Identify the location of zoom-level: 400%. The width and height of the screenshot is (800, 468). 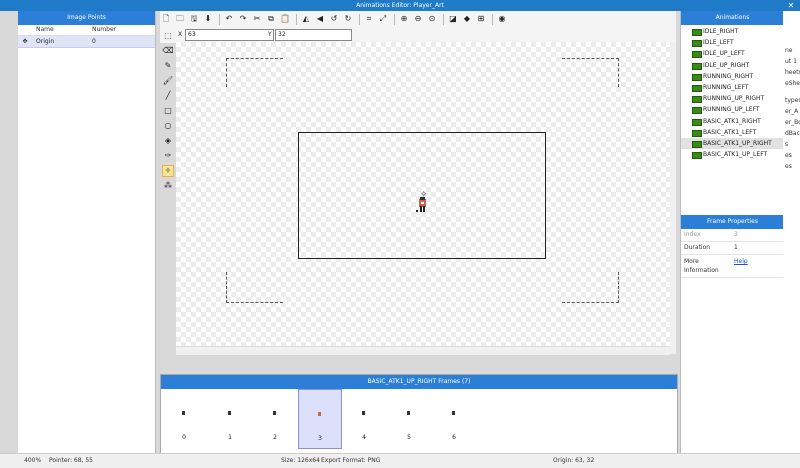
(33, 460).